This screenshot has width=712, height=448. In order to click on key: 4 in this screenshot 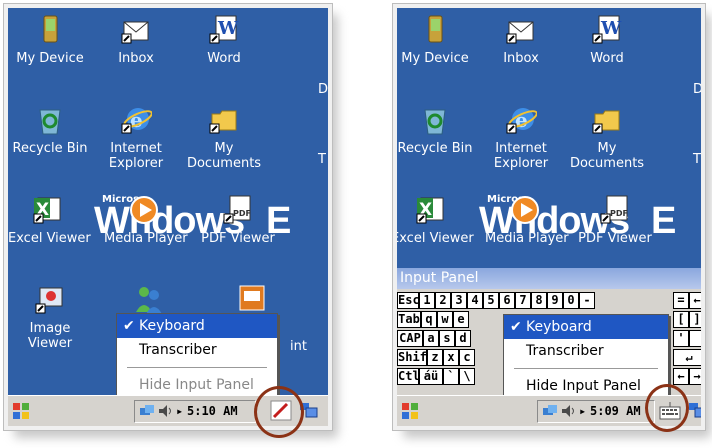, I will do `click(475, 300)`.